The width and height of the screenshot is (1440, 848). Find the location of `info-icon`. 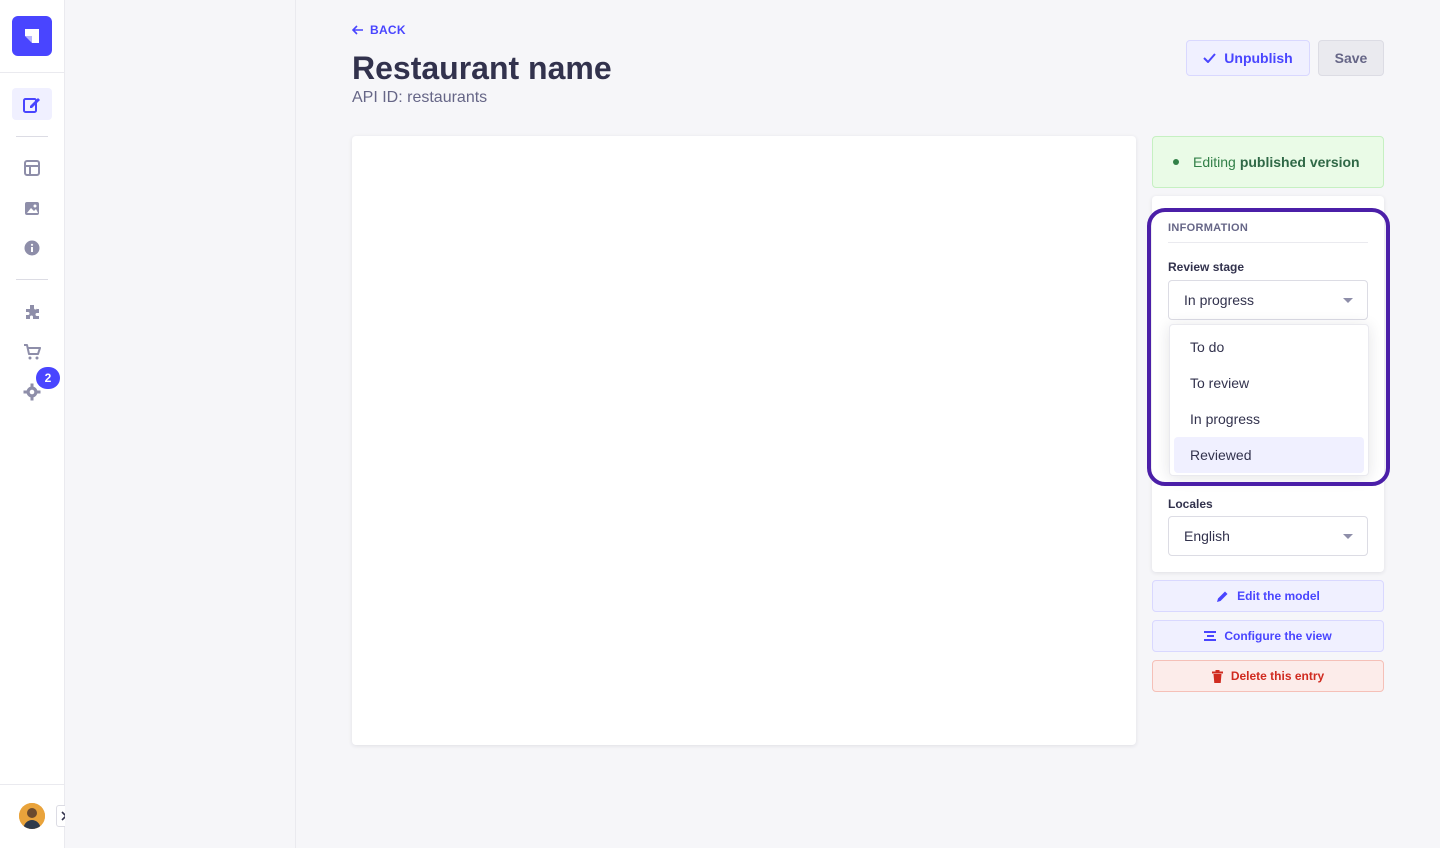

info-icon is located at coordinates (32, 248).